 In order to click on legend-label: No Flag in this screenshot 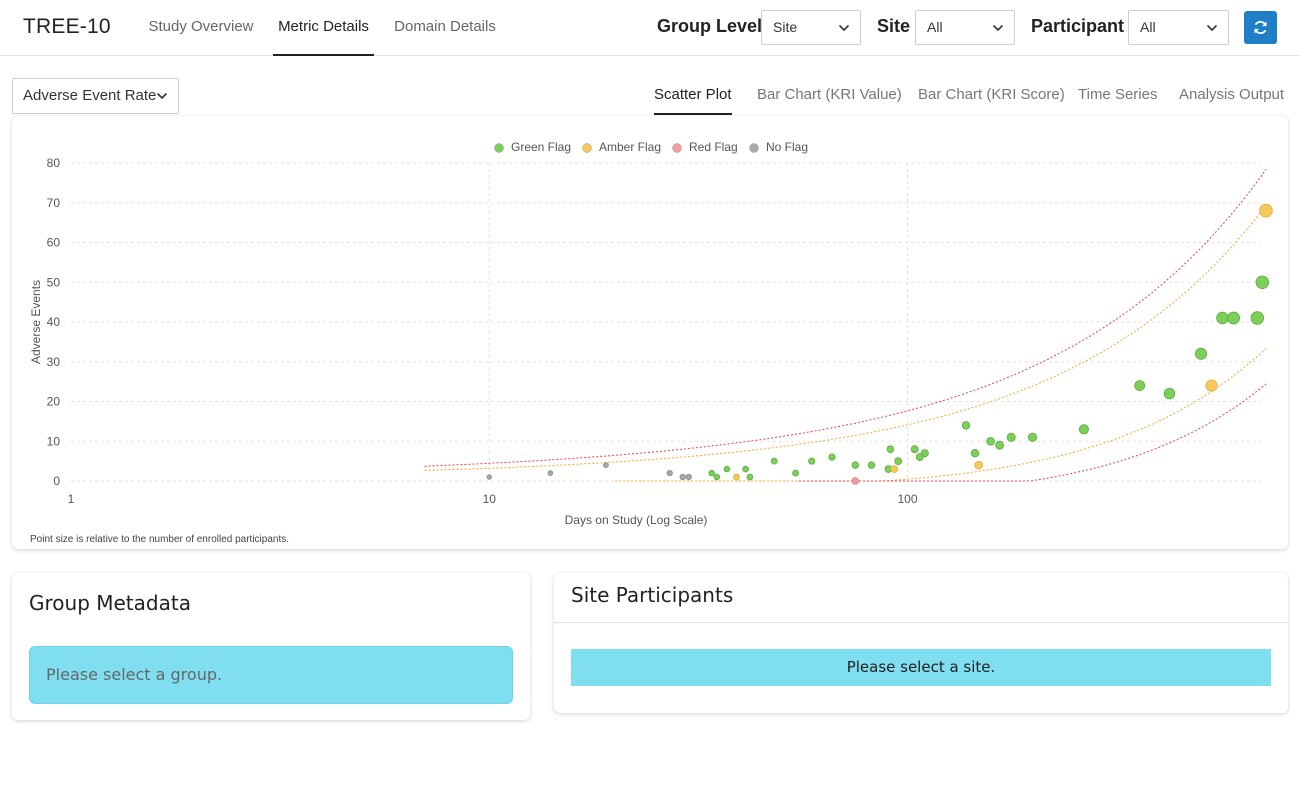, I will do `click(787, 147)`.